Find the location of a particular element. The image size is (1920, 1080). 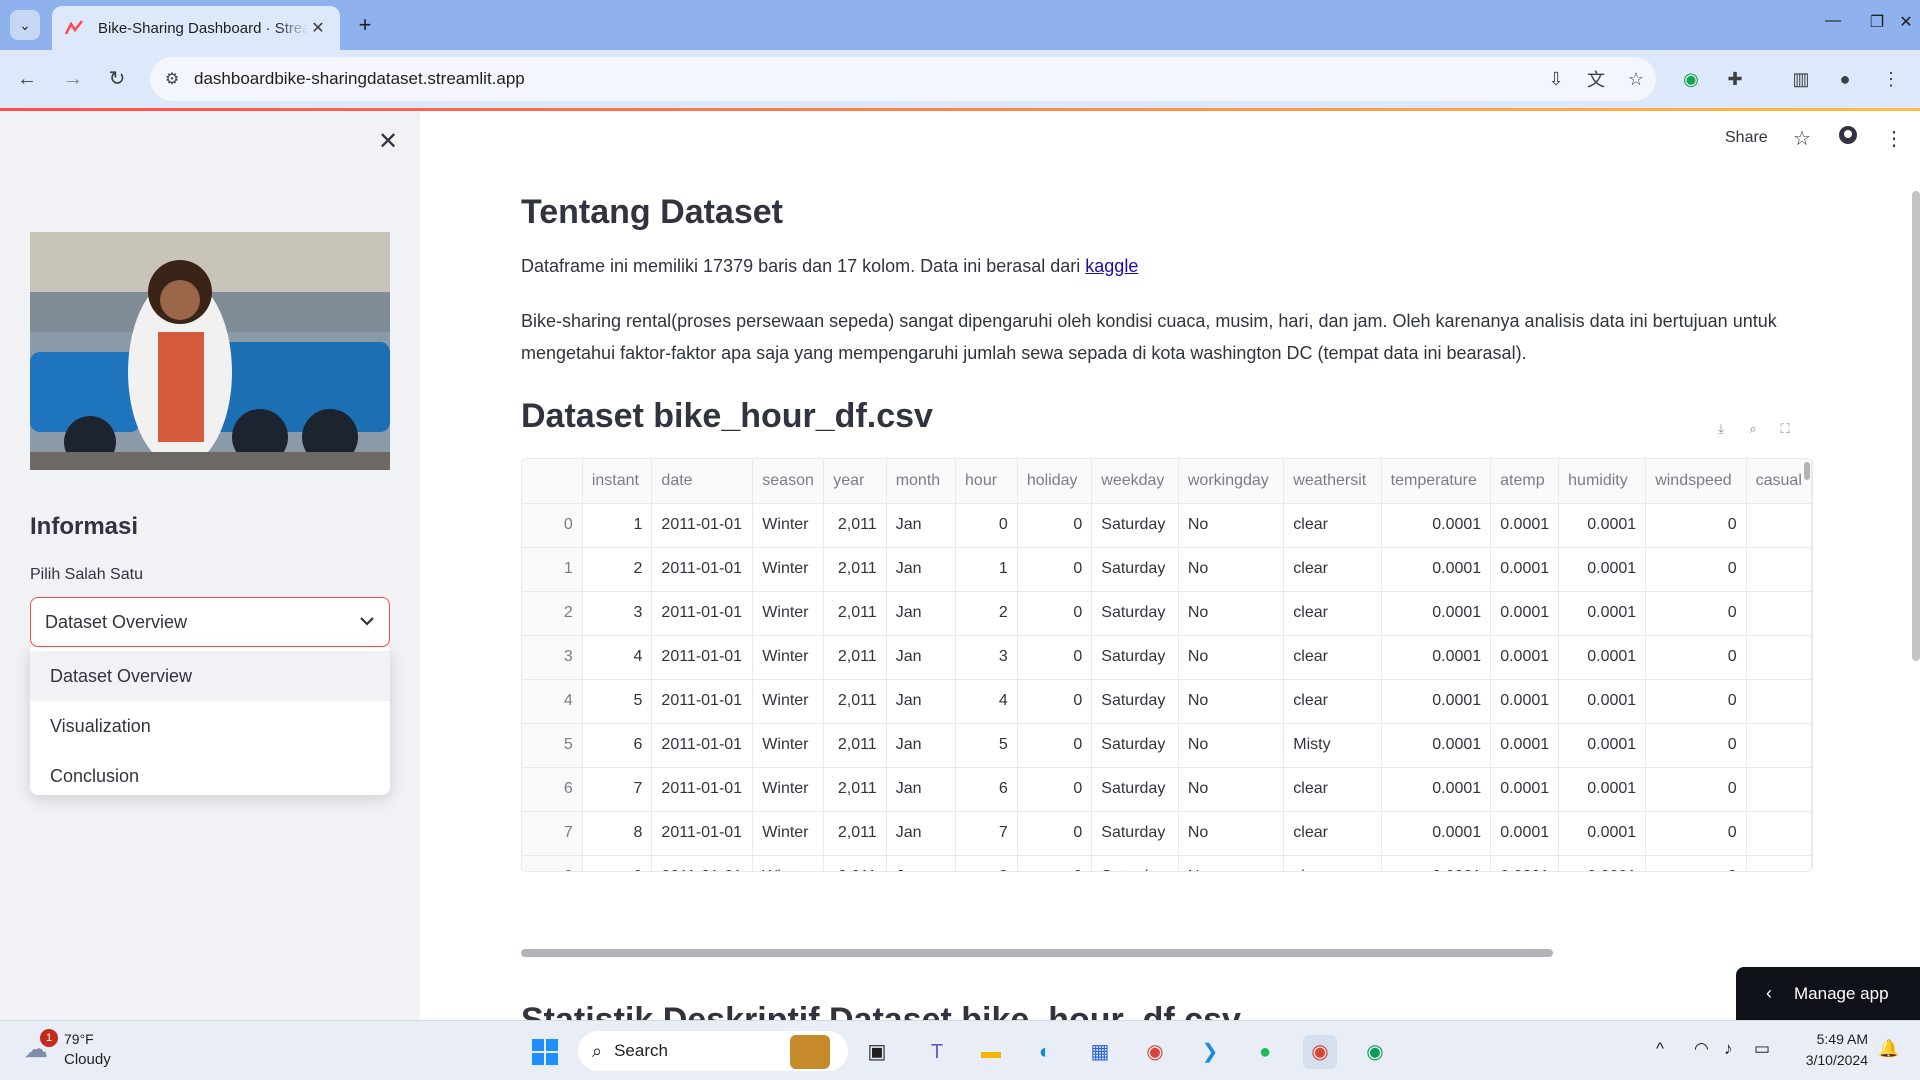

table-horizontal-scrollbar is located at coordinates (1037, 953).